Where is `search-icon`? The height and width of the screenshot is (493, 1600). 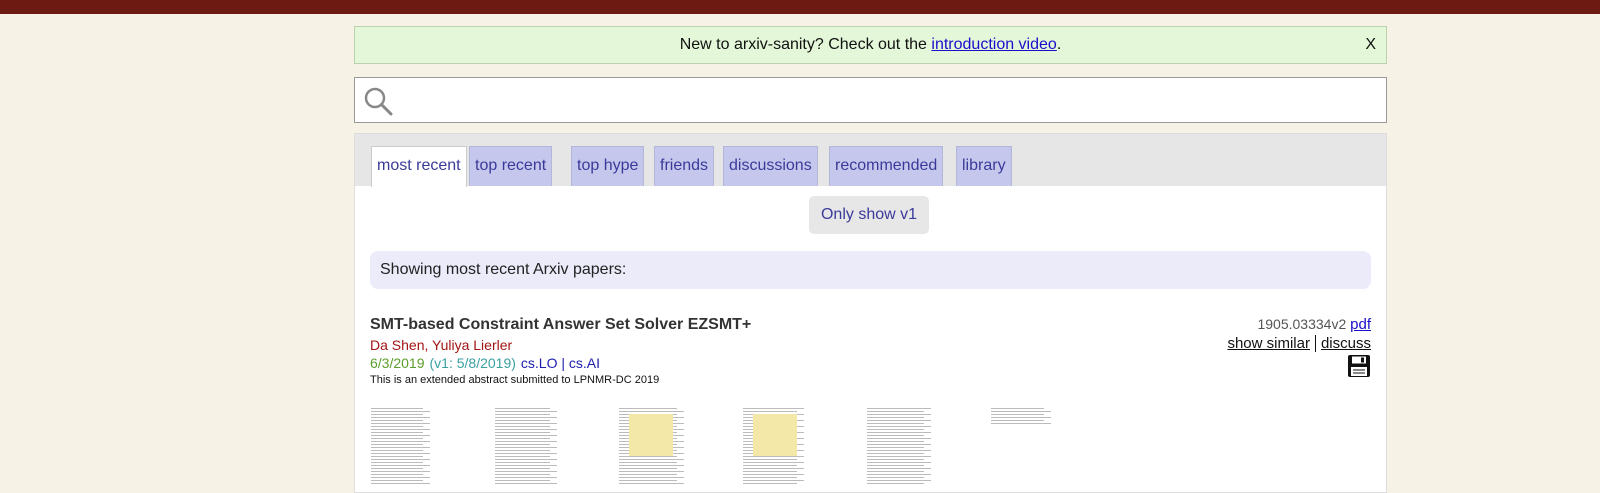 search-icon is located at coordinates (378, 101).